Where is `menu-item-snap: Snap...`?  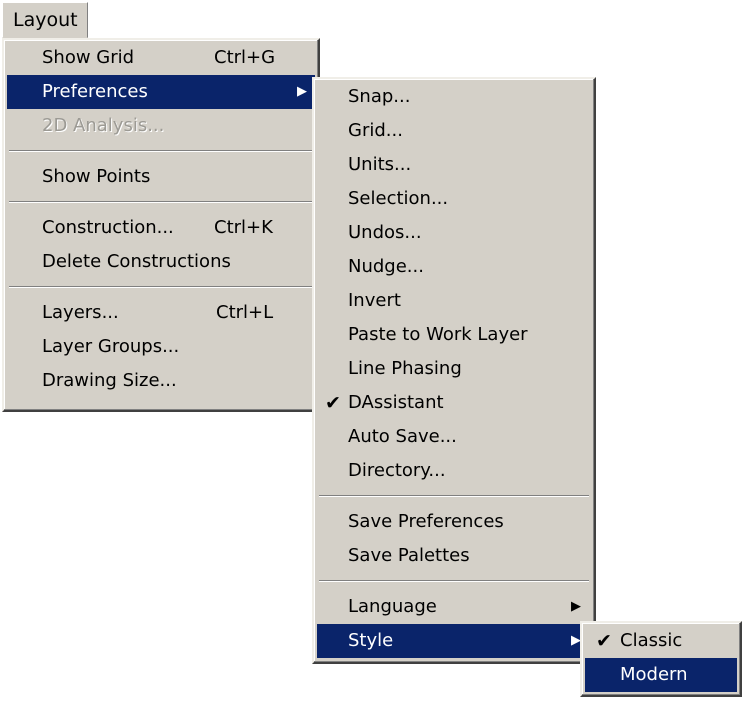 menu-item-snap: Snap... is located at coordinates (454, 97).